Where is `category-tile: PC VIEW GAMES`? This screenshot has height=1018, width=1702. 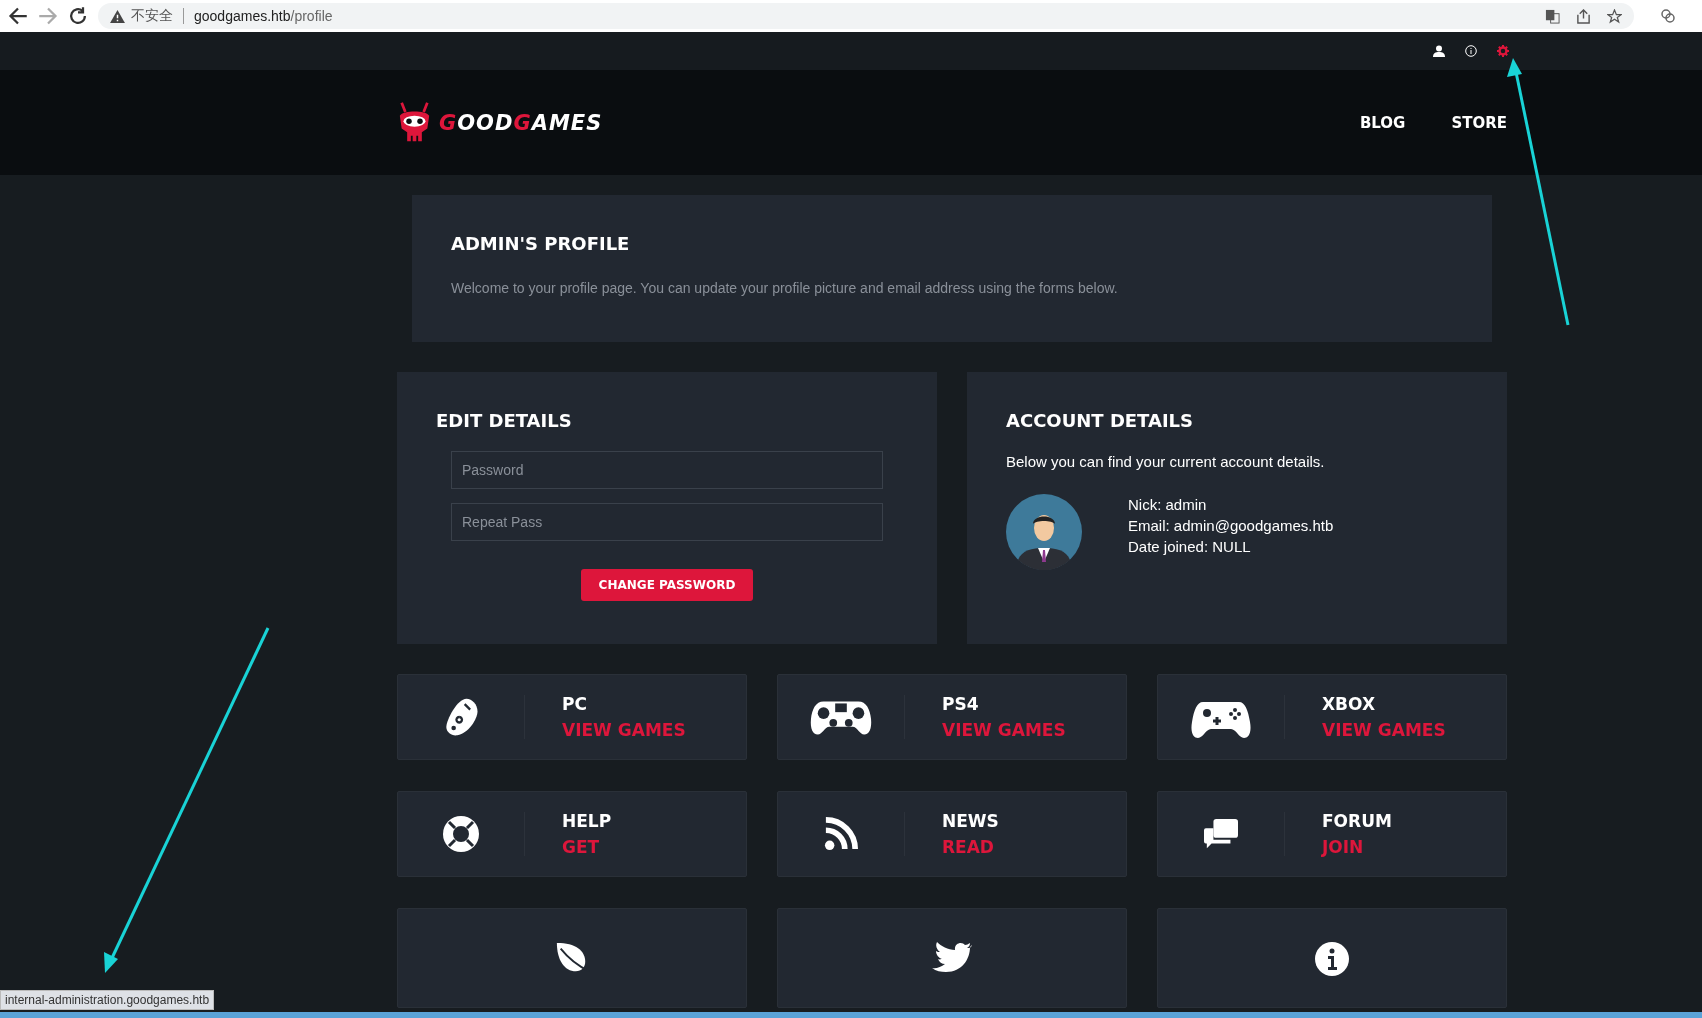 category-tile: PC VIEW GAMES is located at coordinates (572, 717).